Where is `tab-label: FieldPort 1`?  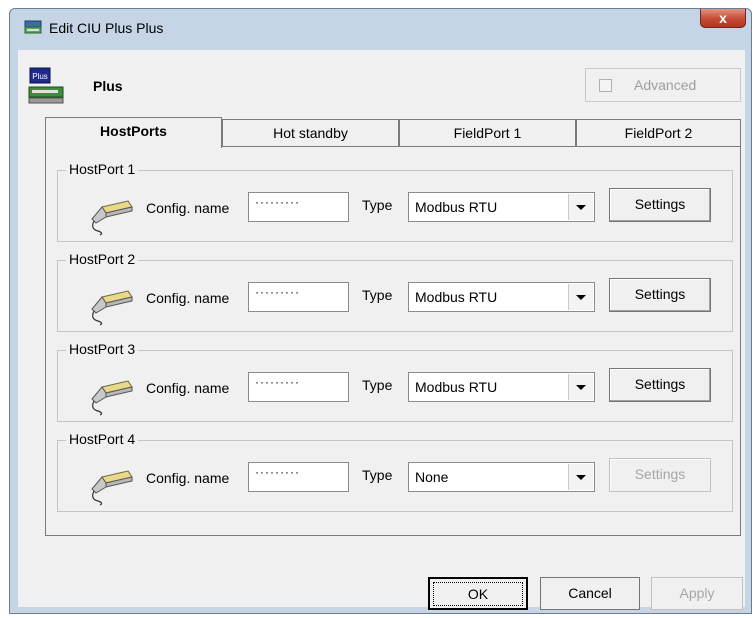 tab-label: FieldPort 1 is located at coordinates (487, 133).